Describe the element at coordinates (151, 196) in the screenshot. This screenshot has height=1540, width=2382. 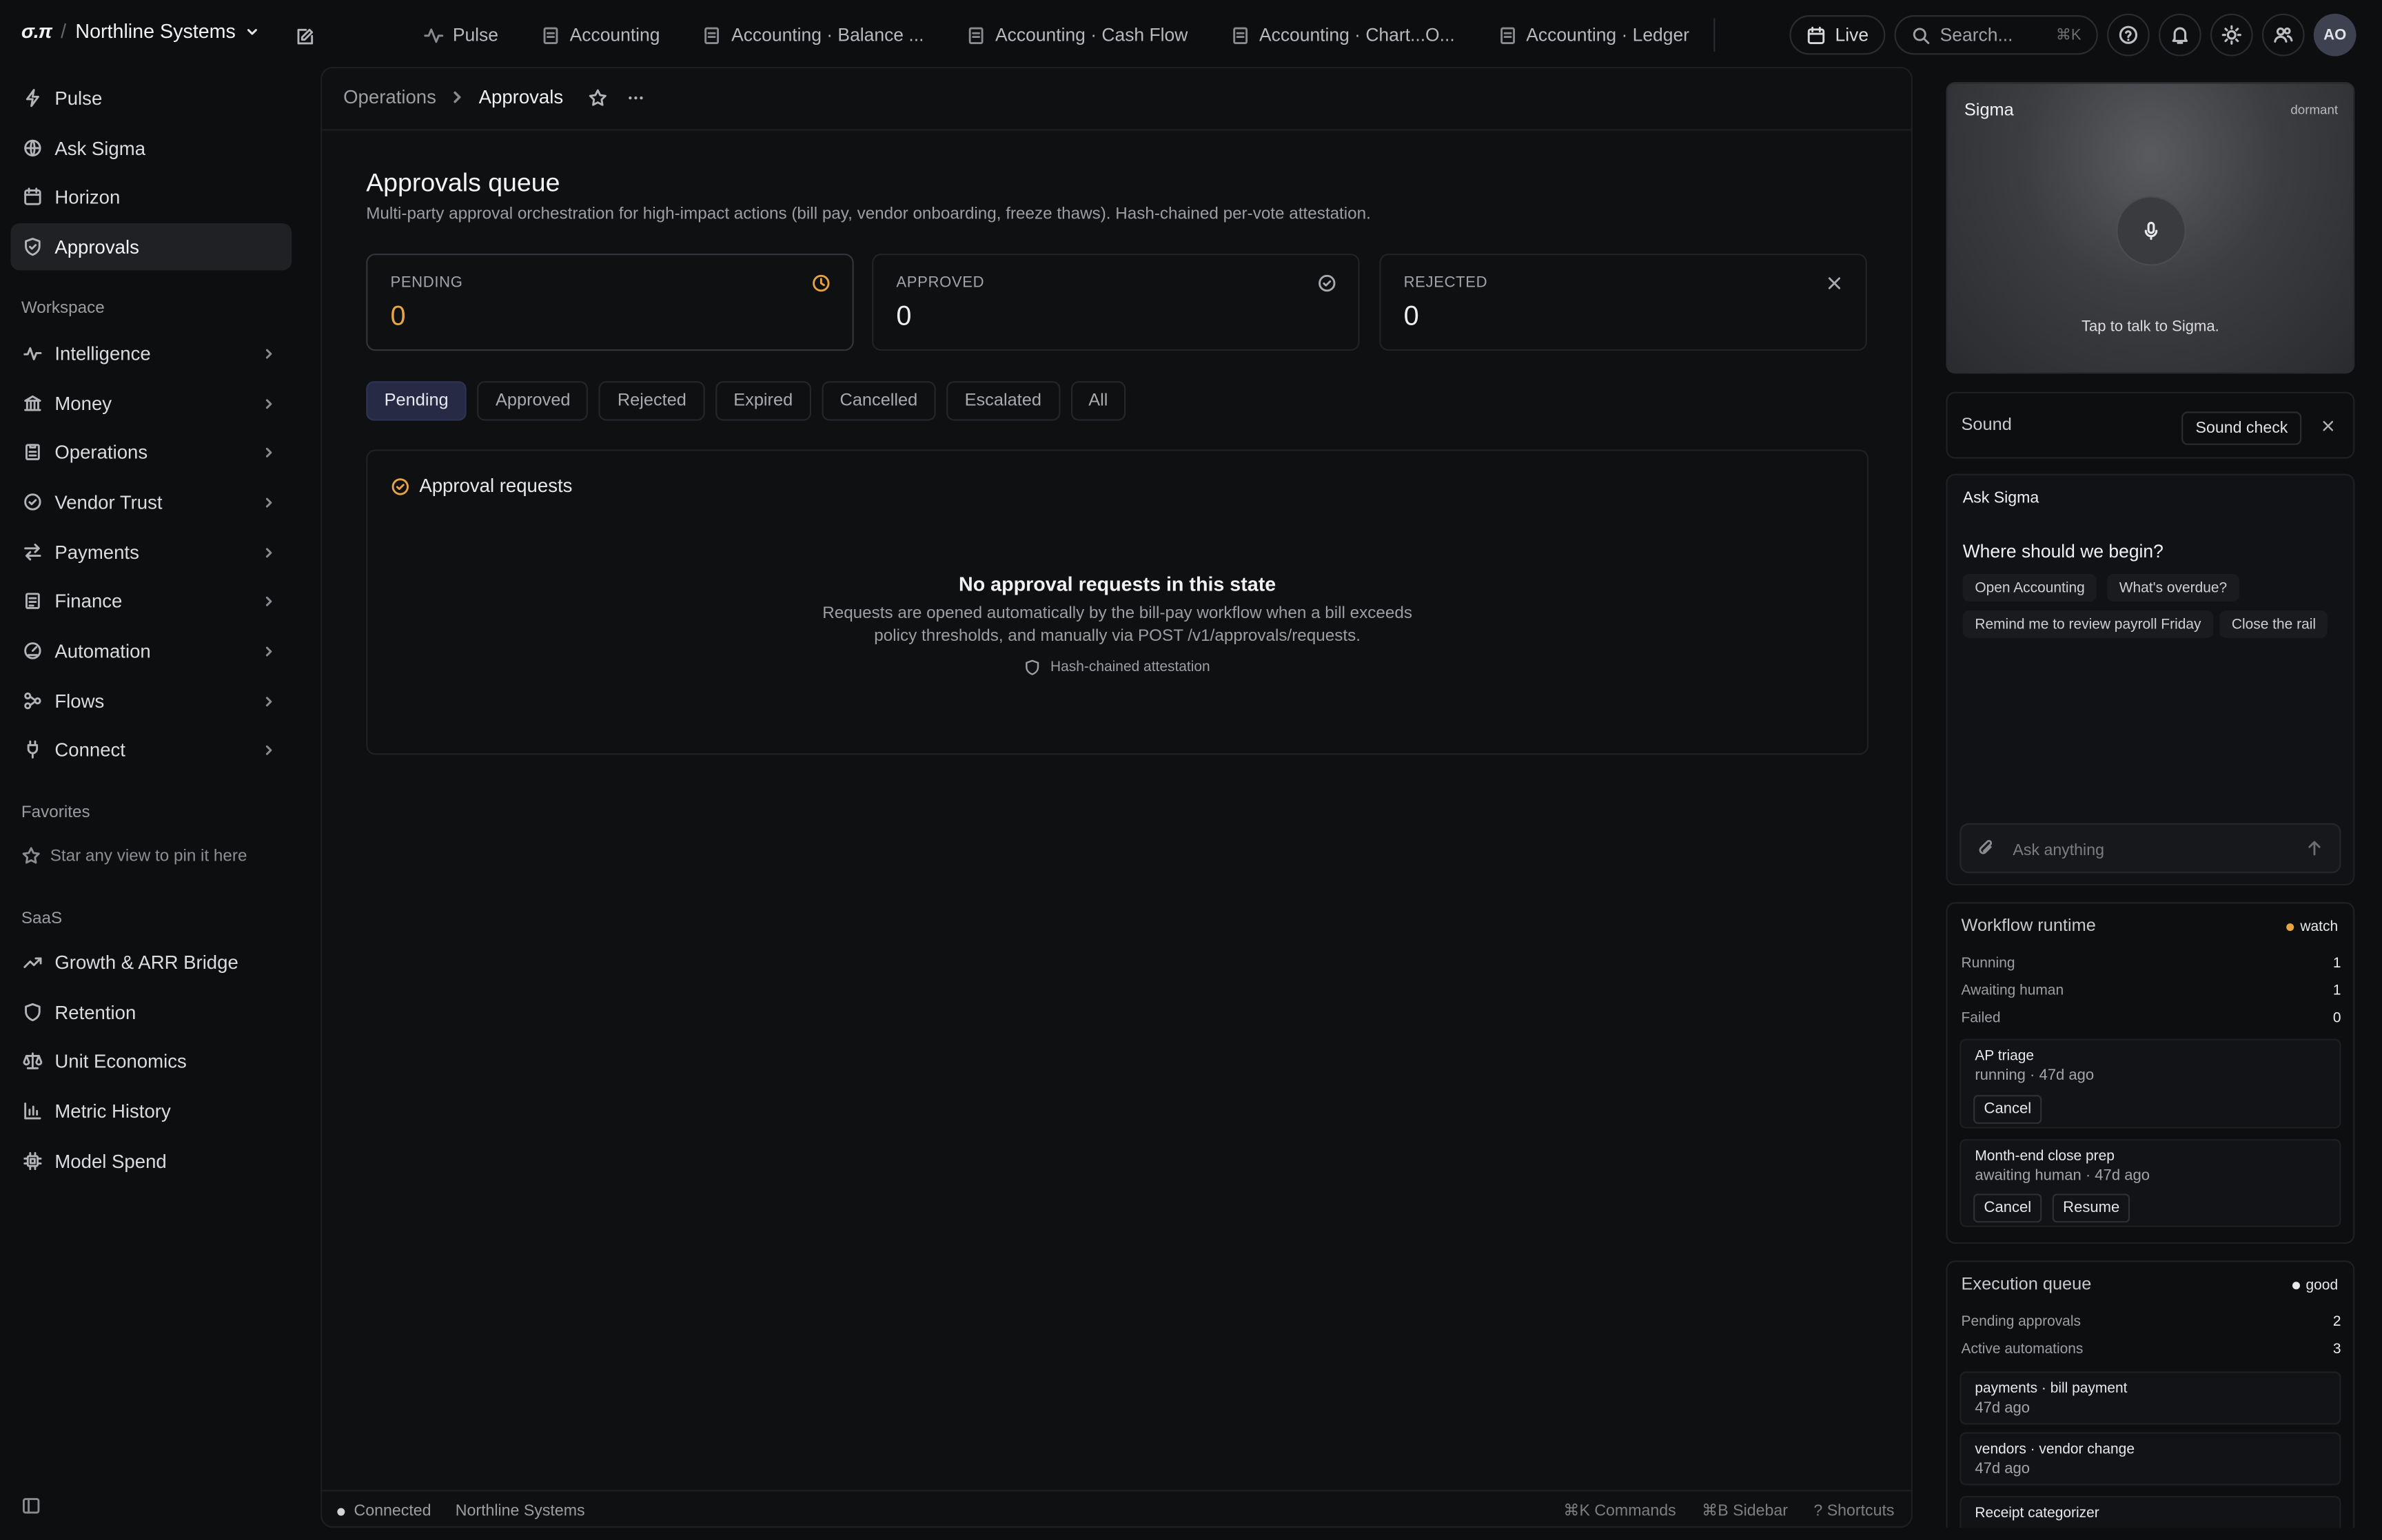
I see `sidebar-item-horizon: Horizon` at that location.